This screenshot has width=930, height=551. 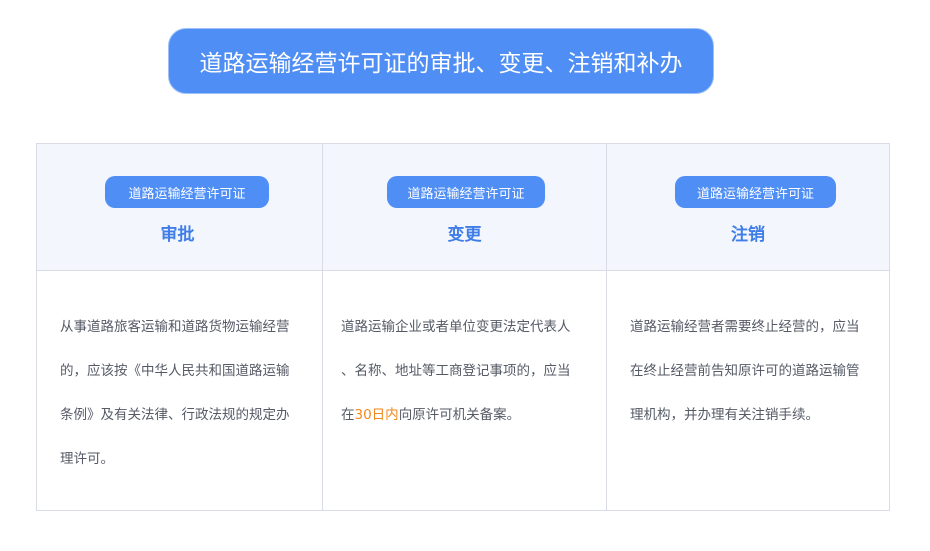 I want to click on description-line: 条例》及有关法律、行政法规的规定办, so click(x=175, y=415).